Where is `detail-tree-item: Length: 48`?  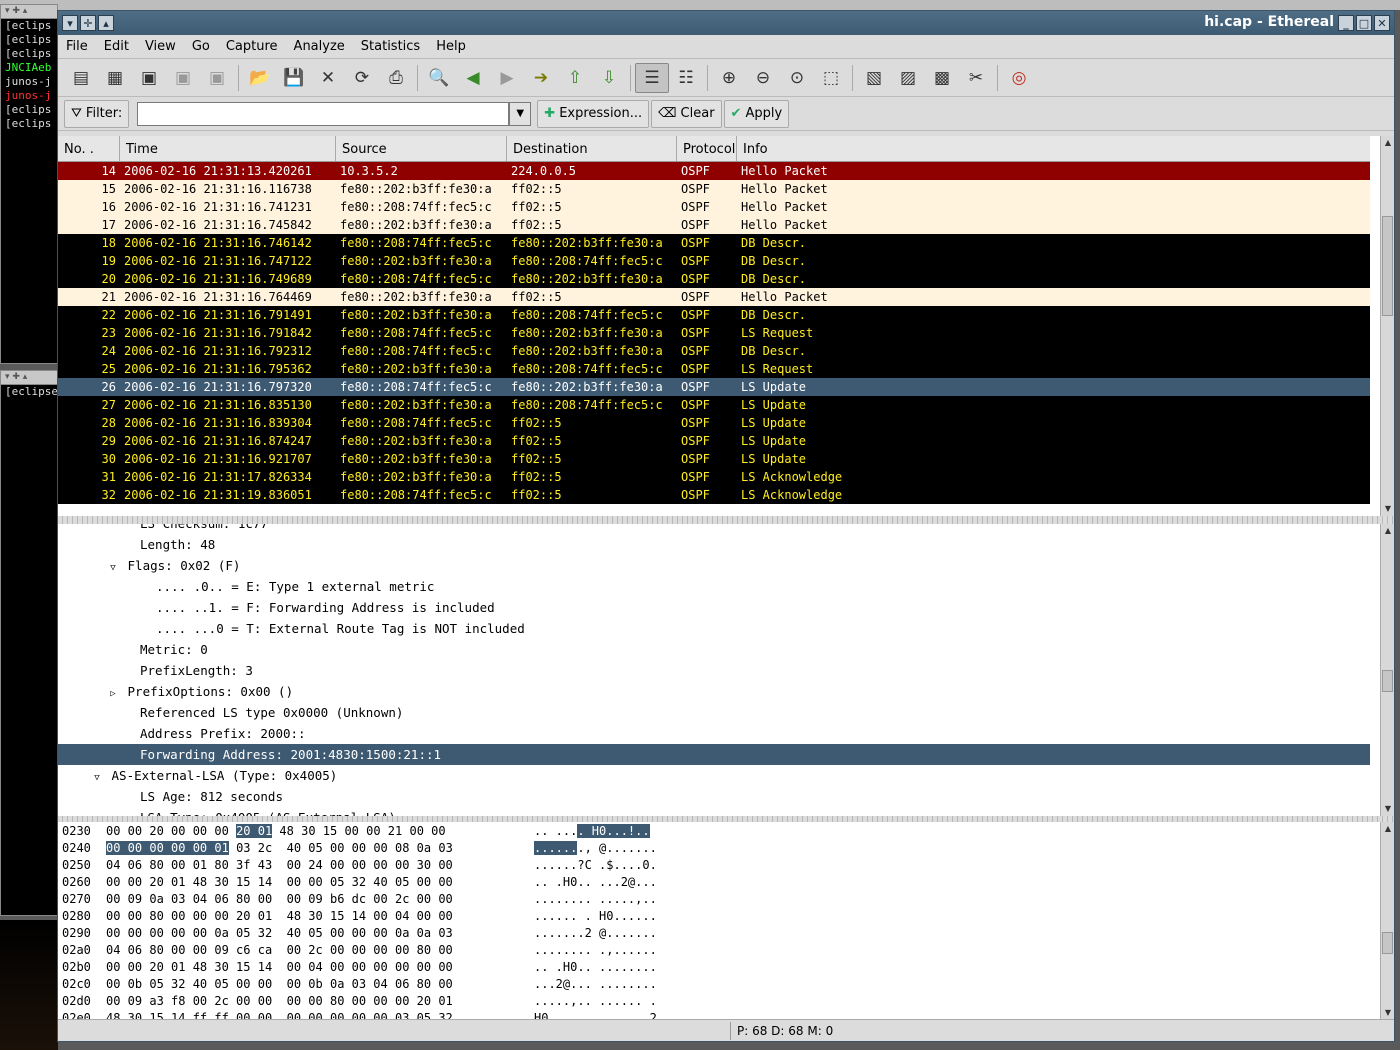
detail-tree-item: Length: 48 is located at coordinates (714, 544).